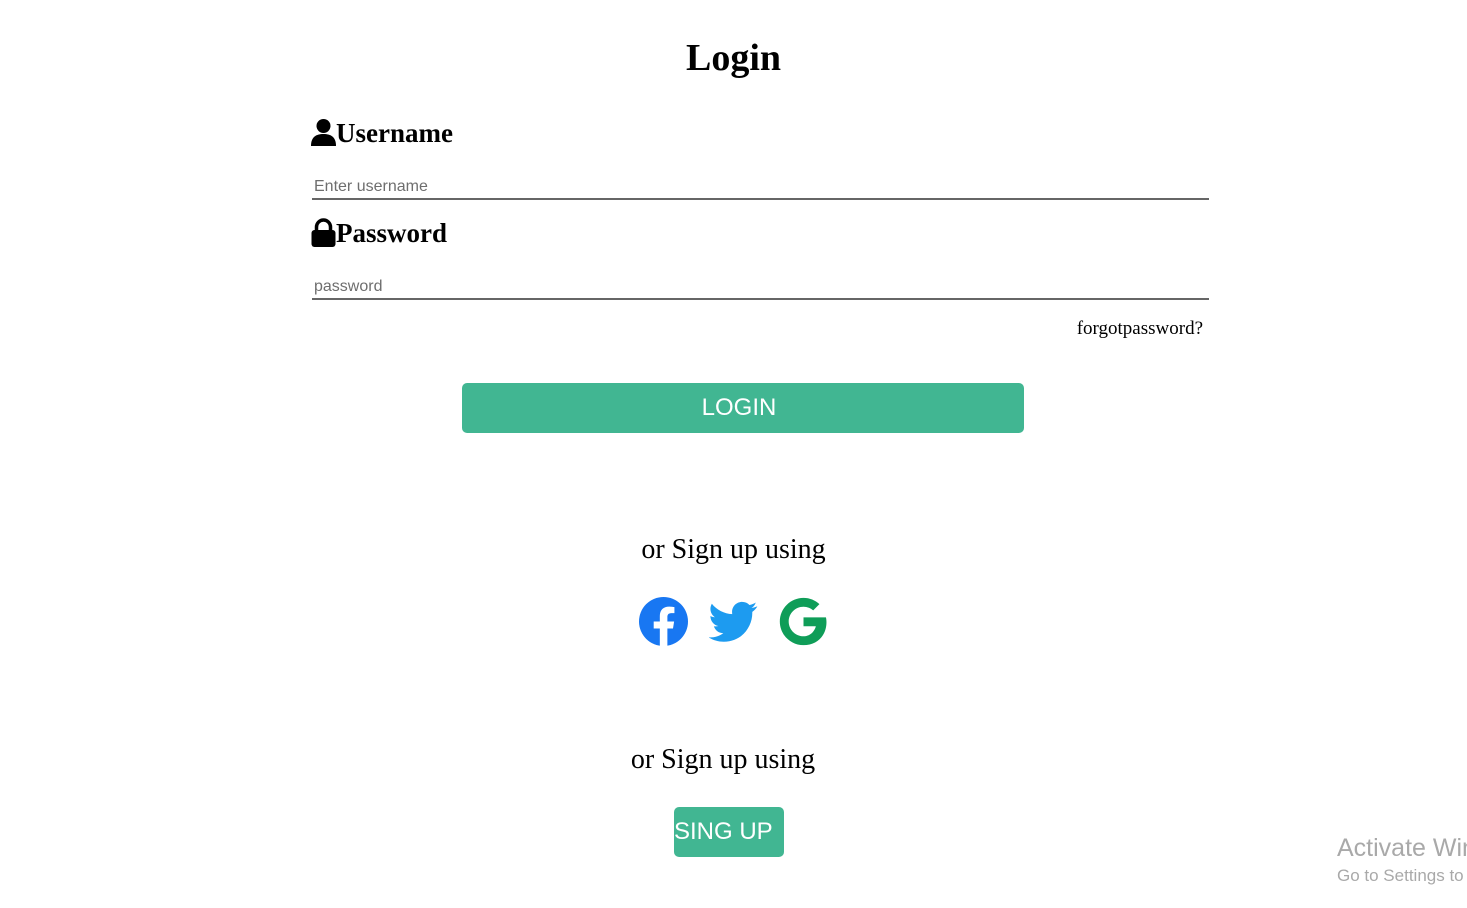 The height and width of the screenshot is (908, 1467). I want to click on signup-button: SING UP, so click(729, 832).